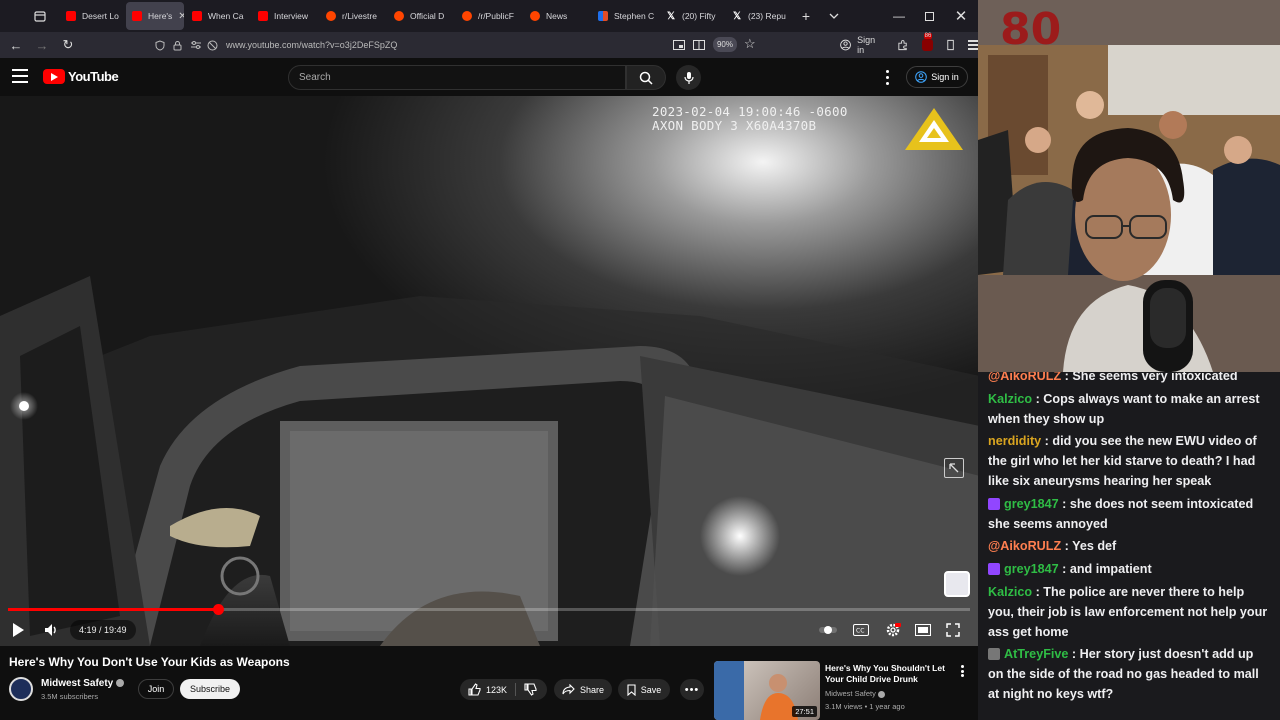  I want to click on fullscreen-button, so click(953, 630).